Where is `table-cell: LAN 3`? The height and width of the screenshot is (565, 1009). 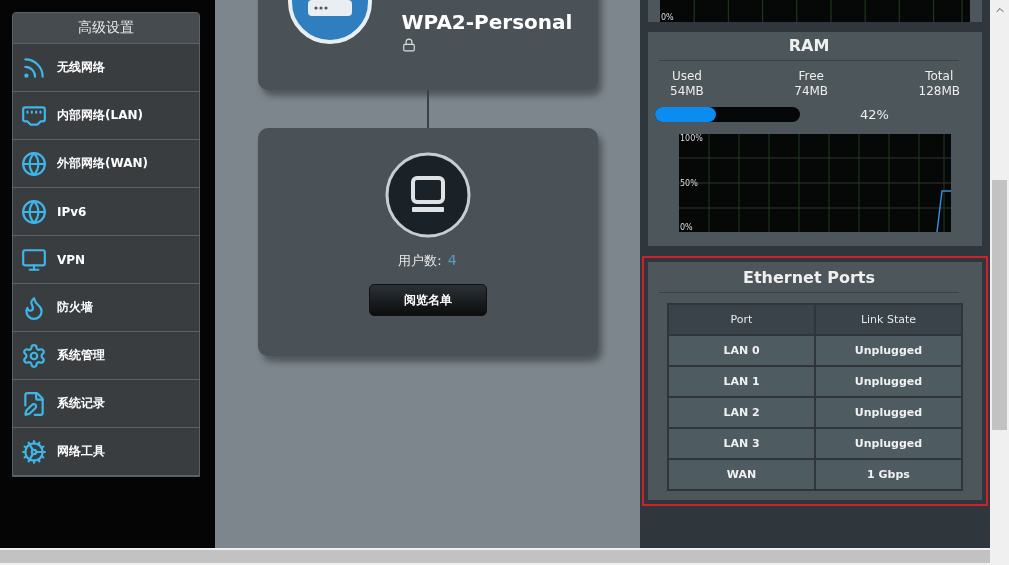
table-cell: LAN 3 is located at coordinates (741, 443).